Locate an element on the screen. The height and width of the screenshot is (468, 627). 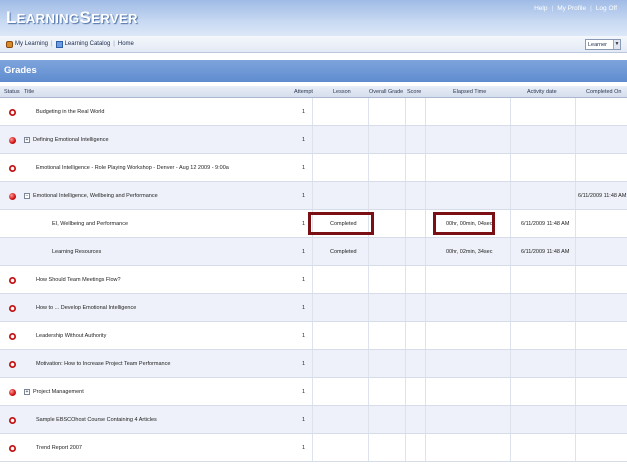
col-overall-grade: Overall Grade is located at coordinates (386, 92).